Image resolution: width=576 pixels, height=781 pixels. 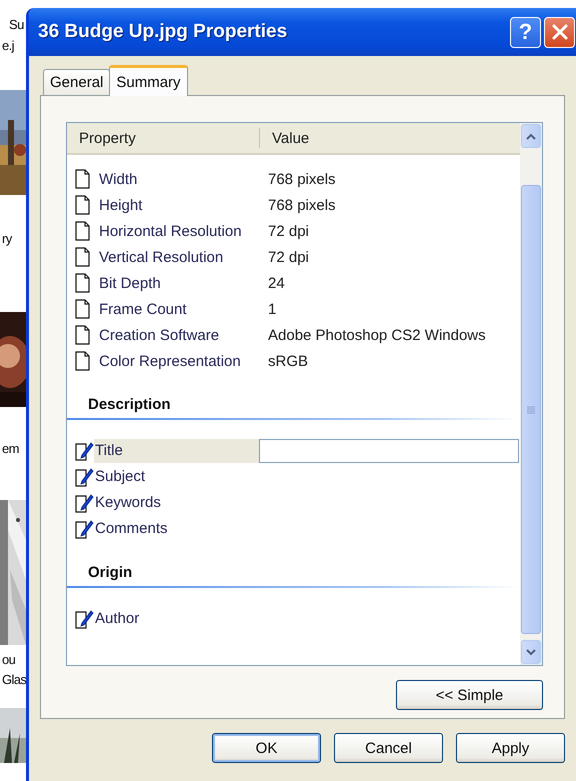 I want to click on property-value: sRGB, so click(x=287, y=361).